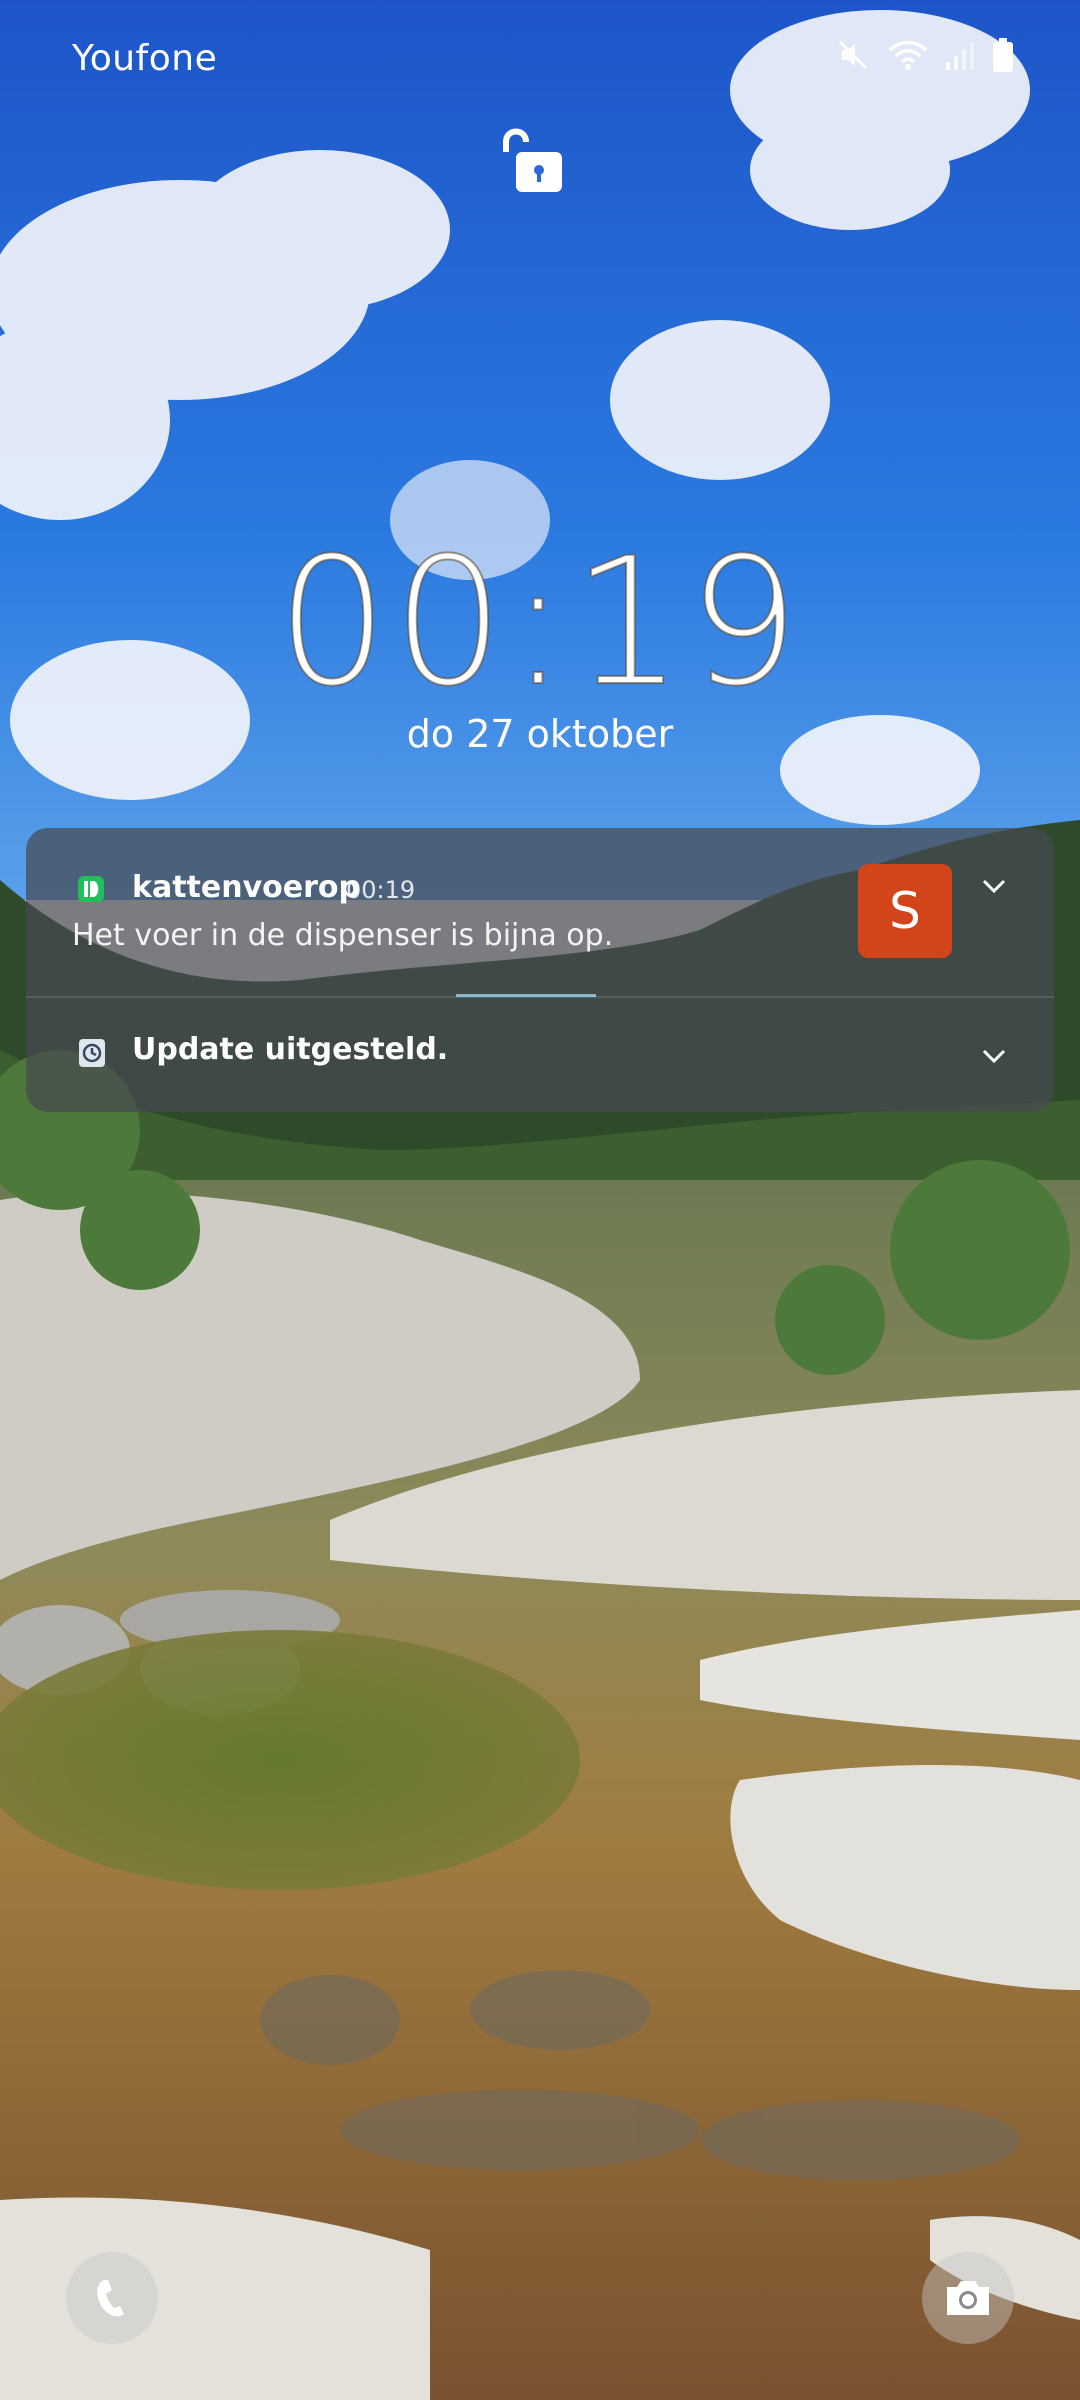 Image resolution: width=1080 pixels, height=2400 pixels. Describe the element at coordinates (1003, 55) in the screenshot. I see `battery-icon` at that location.